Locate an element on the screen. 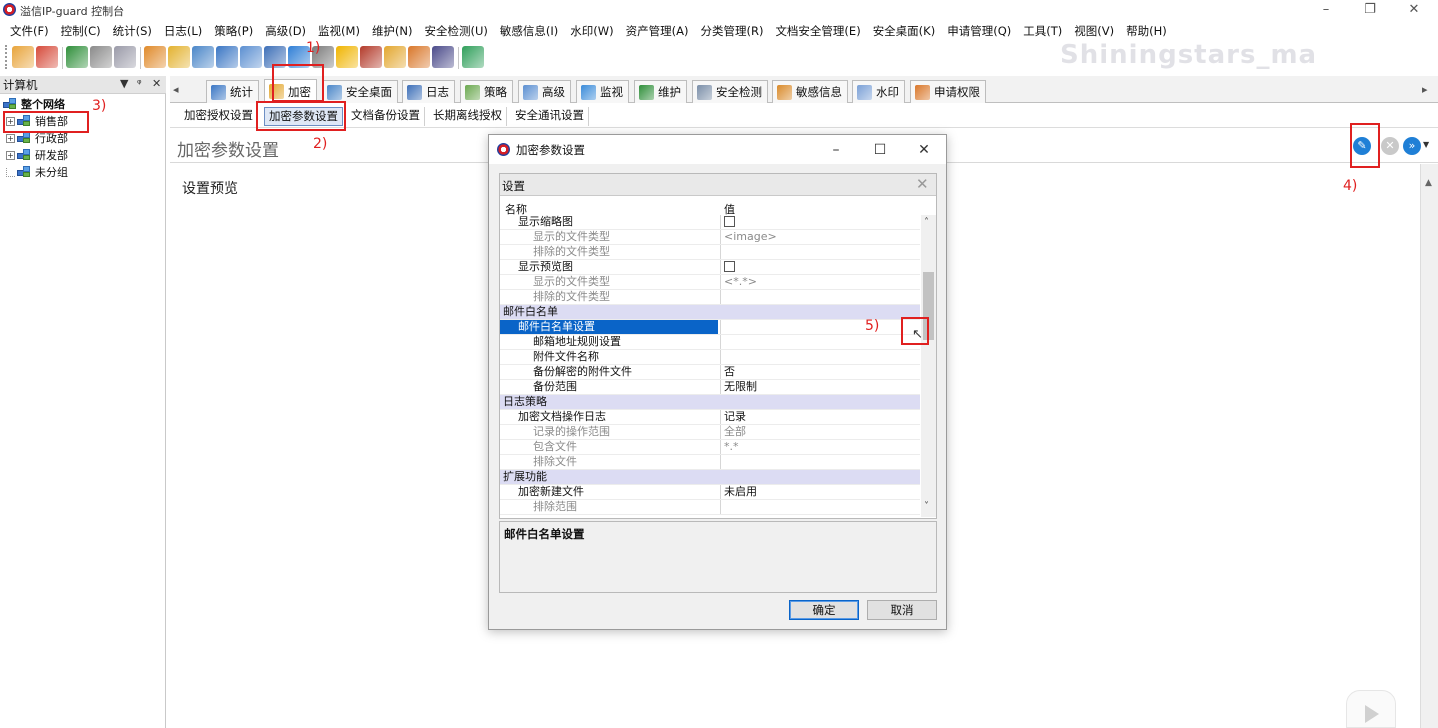 The width and height of the screenshot is (1438, 728). menu-item-11: 资产管理(A) is located at coordinates (657, 31).